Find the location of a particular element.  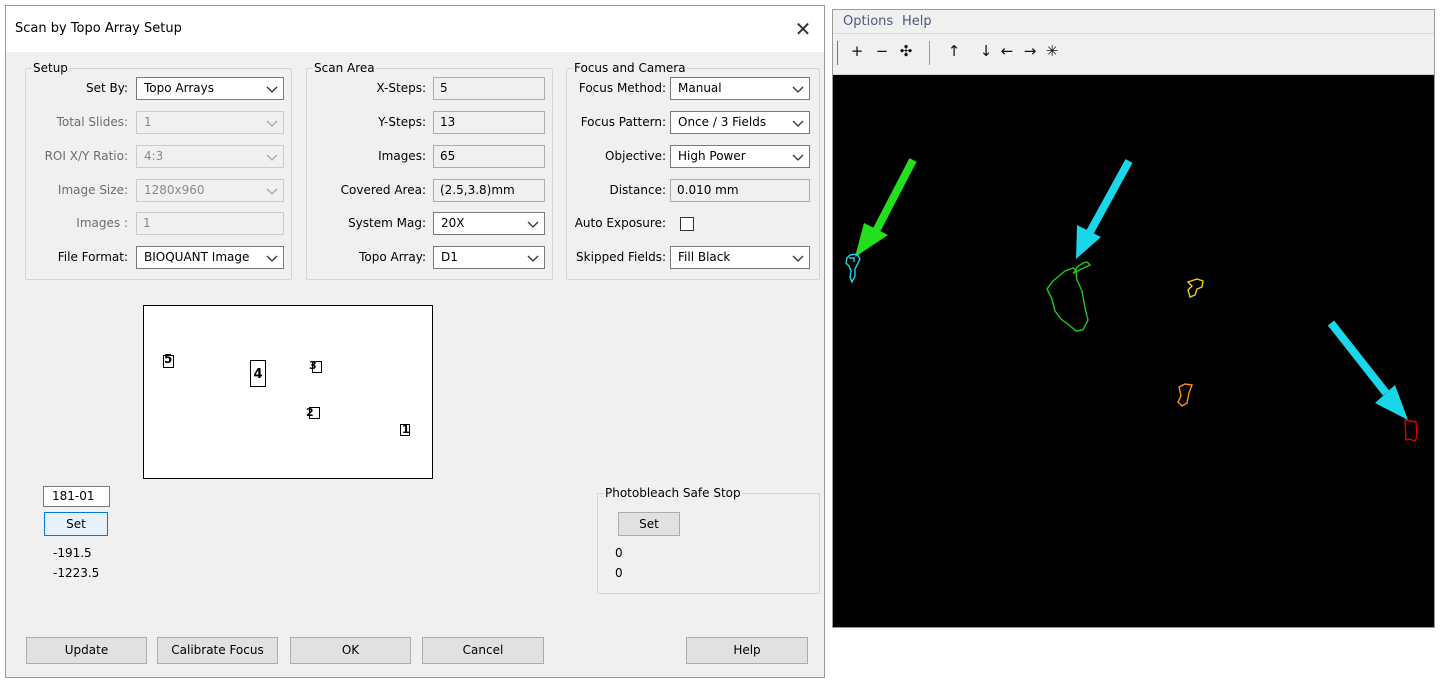

y-steps-label: Y-Steps: is located at coordinates (402, 122).